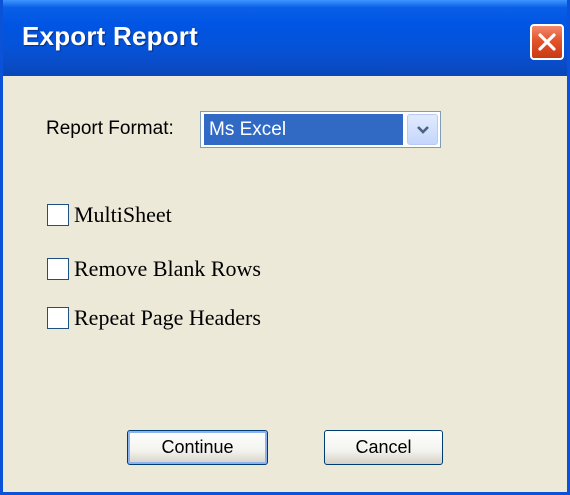  Describe the element at coordinates (167, 268) in the screenshot. I see `remove-blank-rows-label: Remove Blank Rows` at that location.